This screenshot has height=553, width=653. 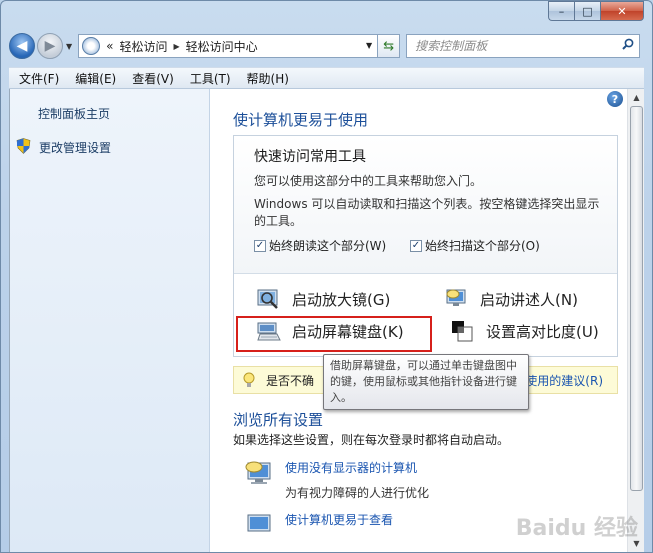 What do you see at coordinates (636, 97) in the screenshot?
I see `scroll-up-icon: ▲` at bounding box center [636, 97].